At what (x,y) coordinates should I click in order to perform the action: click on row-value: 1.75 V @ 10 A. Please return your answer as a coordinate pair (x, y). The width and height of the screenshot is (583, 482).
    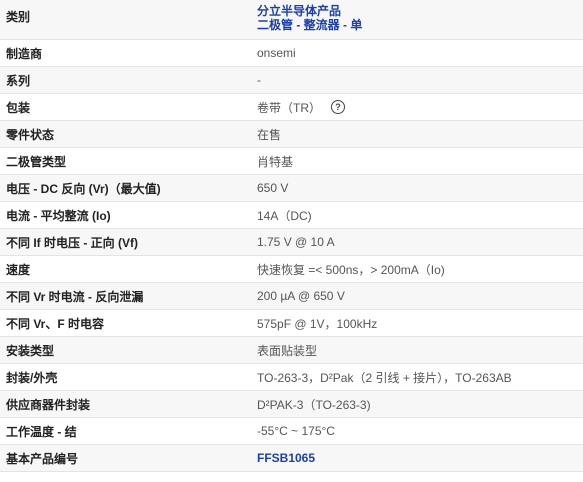
    Looking at the image, I should click on (296, 242).